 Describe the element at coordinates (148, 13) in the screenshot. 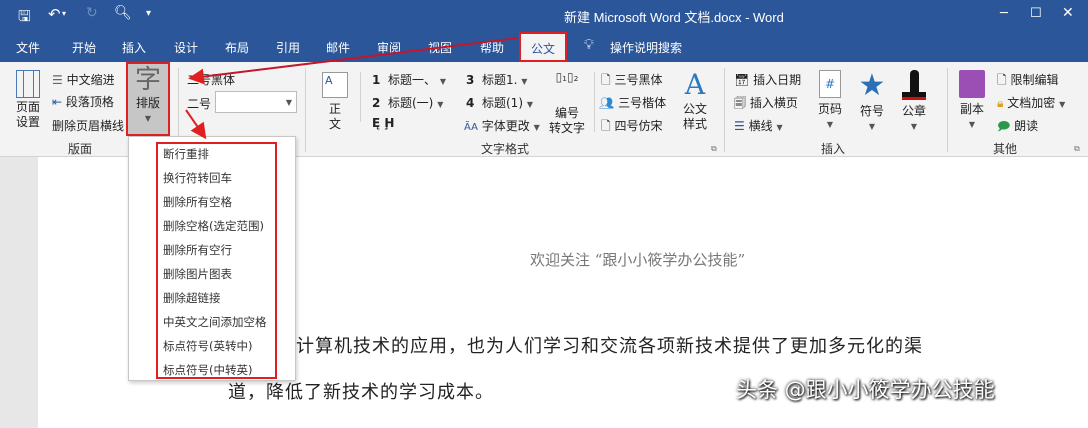

I see `customize-qat-icon: ▾` at that location.